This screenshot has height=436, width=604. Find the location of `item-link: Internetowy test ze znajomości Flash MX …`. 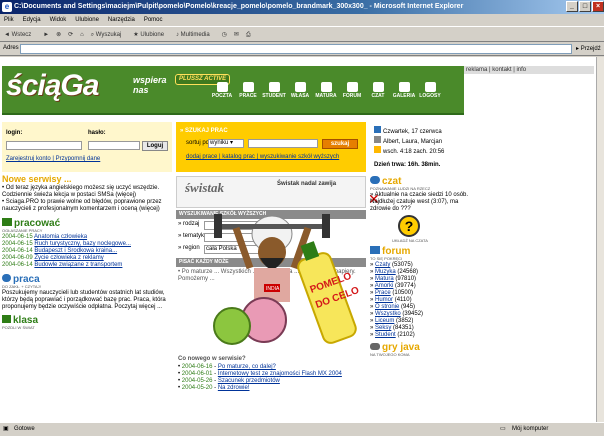

item-link: Internetowy test ze znajomości Flash MX … is located at coordinates (280, 374).